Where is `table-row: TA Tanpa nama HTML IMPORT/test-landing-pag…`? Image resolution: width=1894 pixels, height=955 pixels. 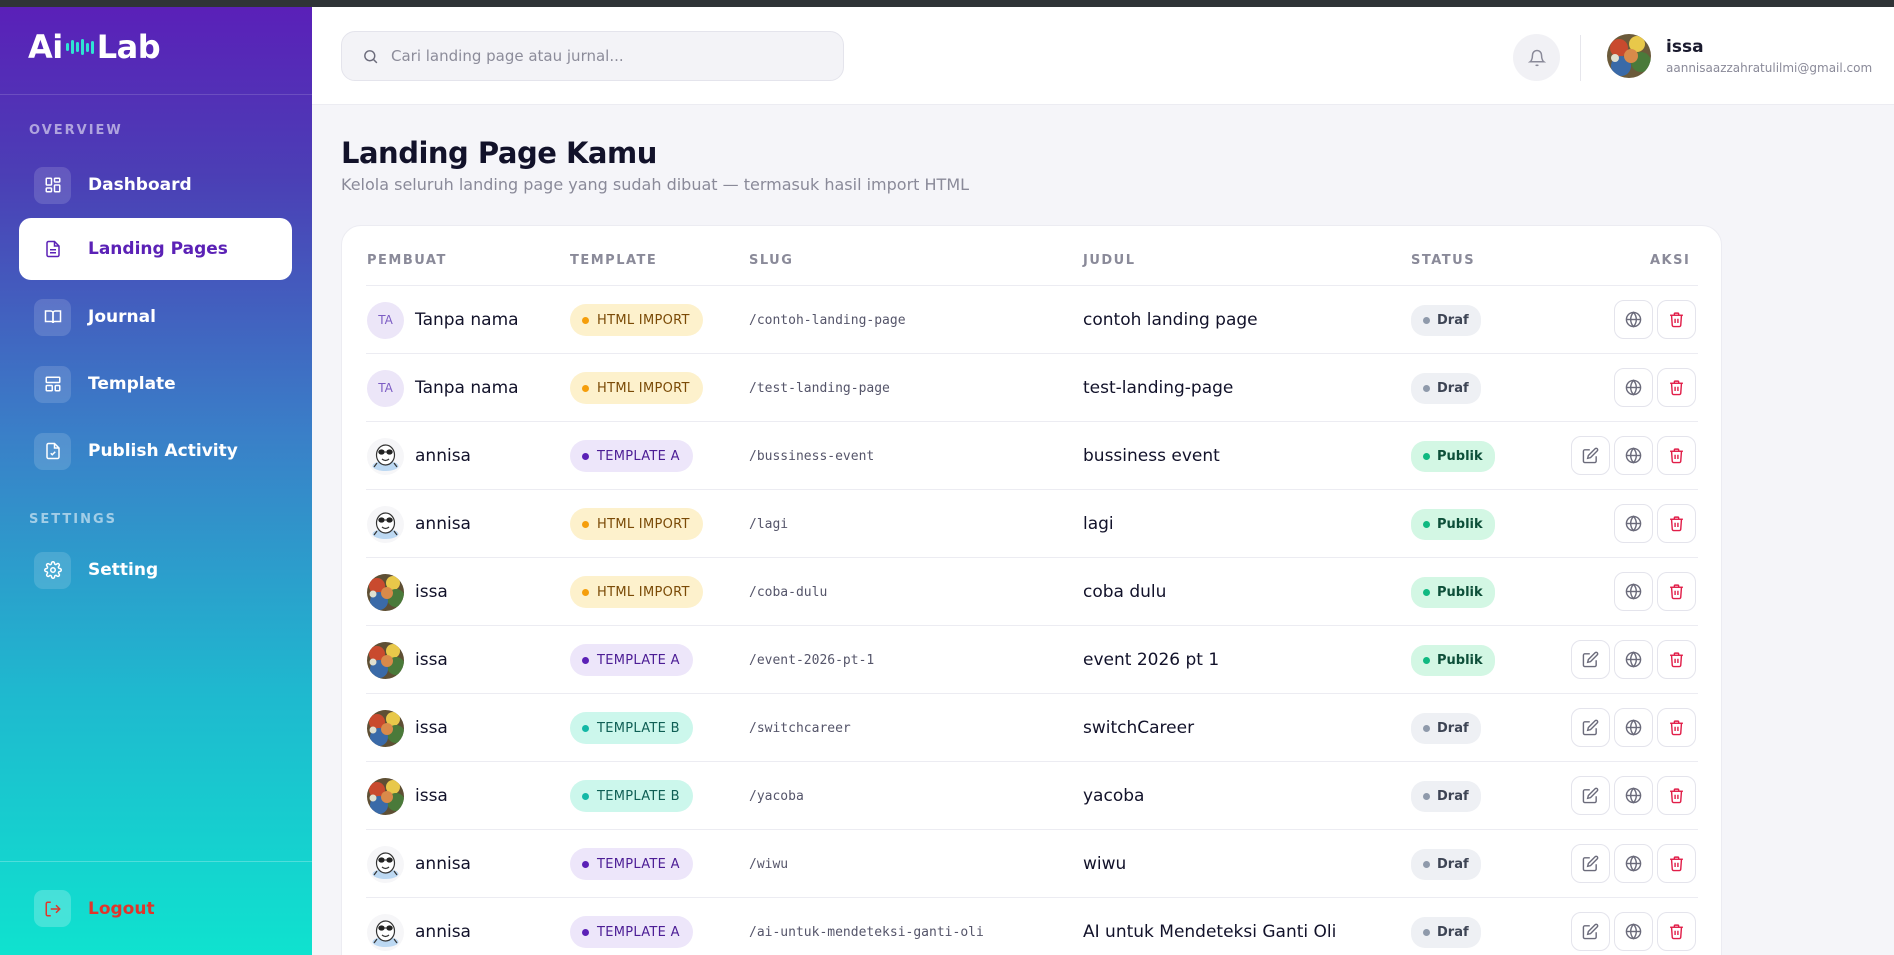
table-row: TA Tanpa nama HTML IMPORT/test-landing-pag… is located at coordinates (1032, 387).